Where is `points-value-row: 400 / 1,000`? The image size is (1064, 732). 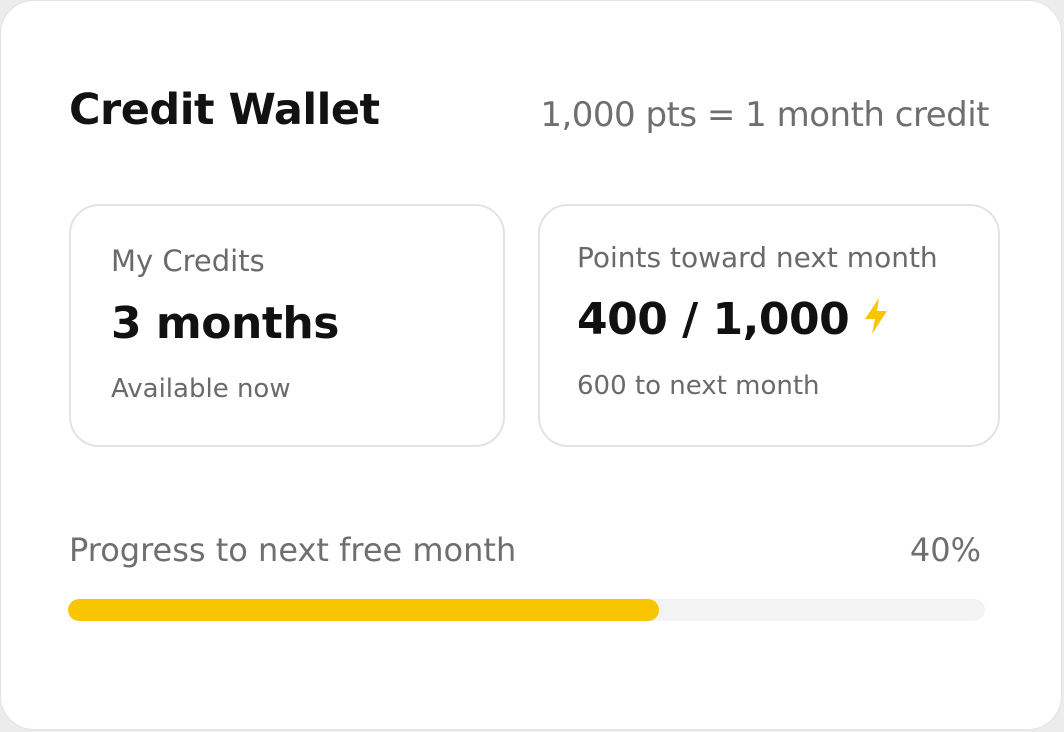 points-value-row: 400 / 1,000 is located at coordinates (733, 319).